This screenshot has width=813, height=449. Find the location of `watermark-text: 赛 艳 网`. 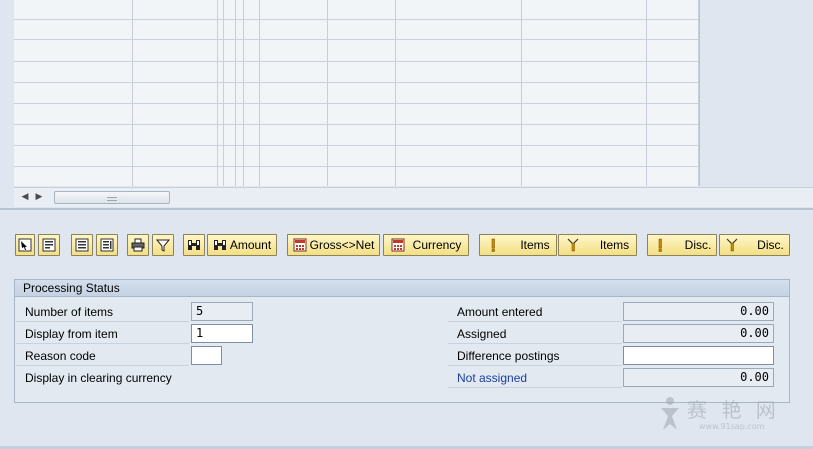

watermark-text: 赛 艳 网 is located at coordinates (733, 410).